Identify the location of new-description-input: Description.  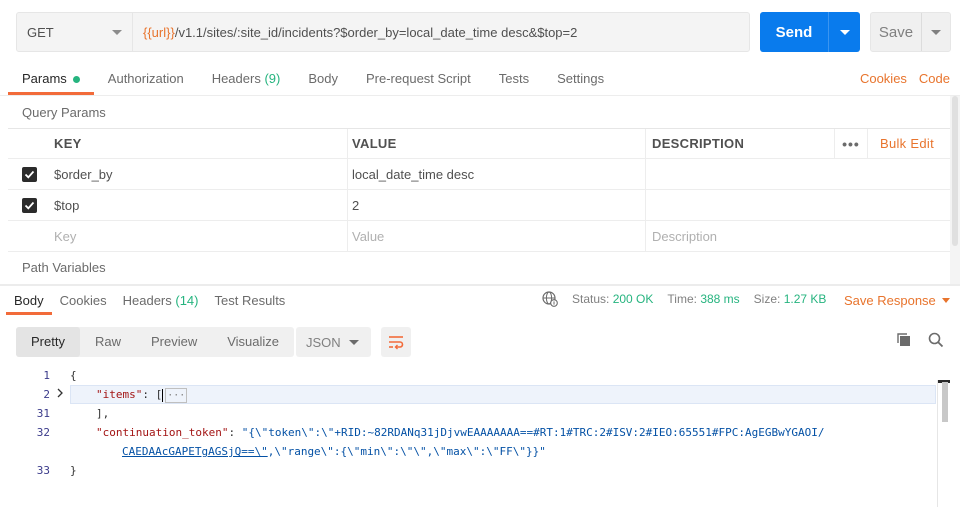
(798, 236).